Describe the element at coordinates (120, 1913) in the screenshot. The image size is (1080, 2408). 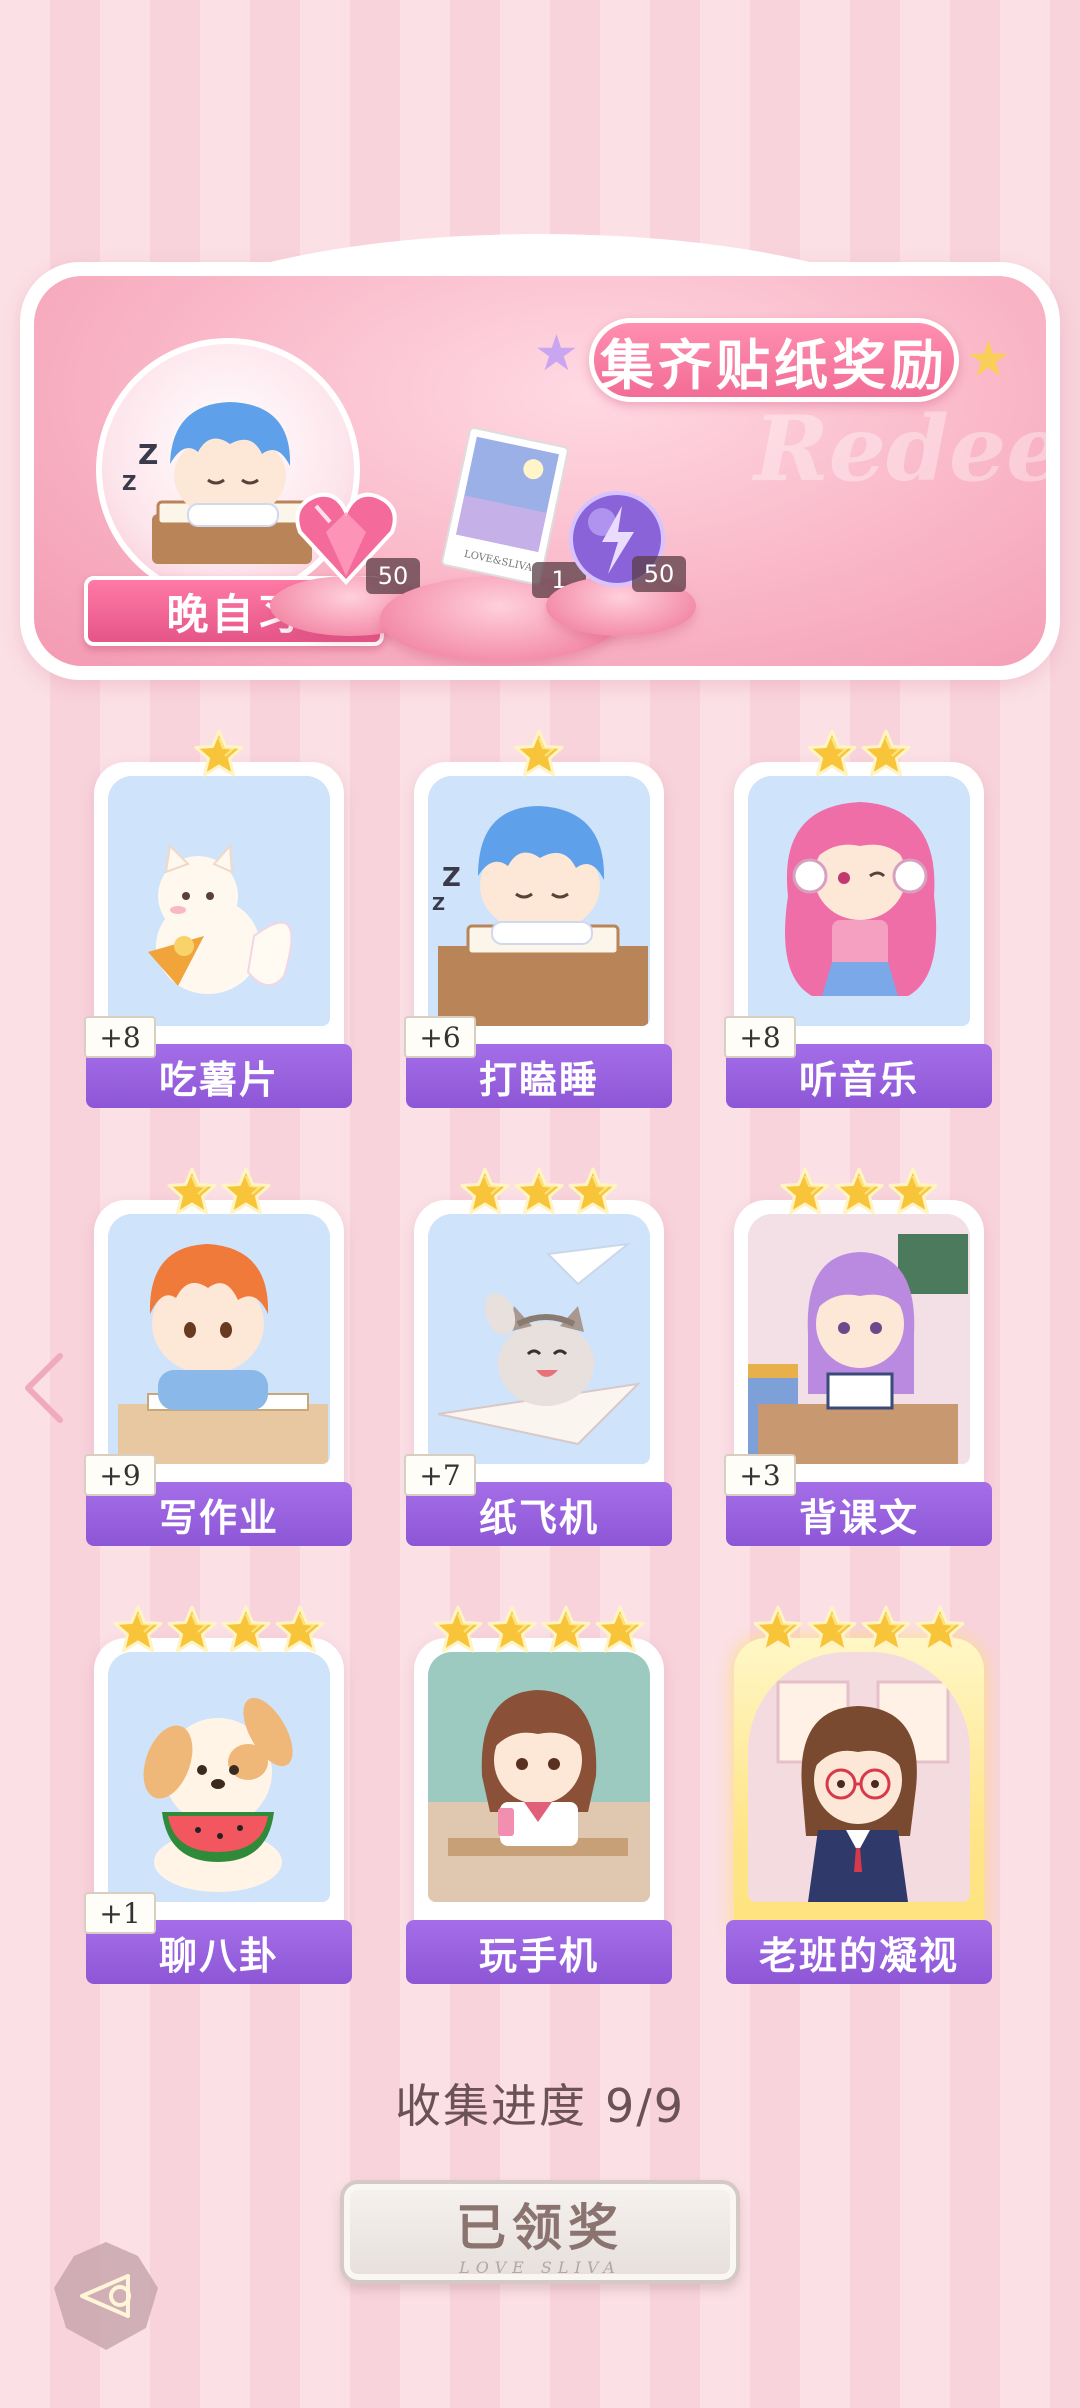
I see `card-bonus-tag: +1` at that location.